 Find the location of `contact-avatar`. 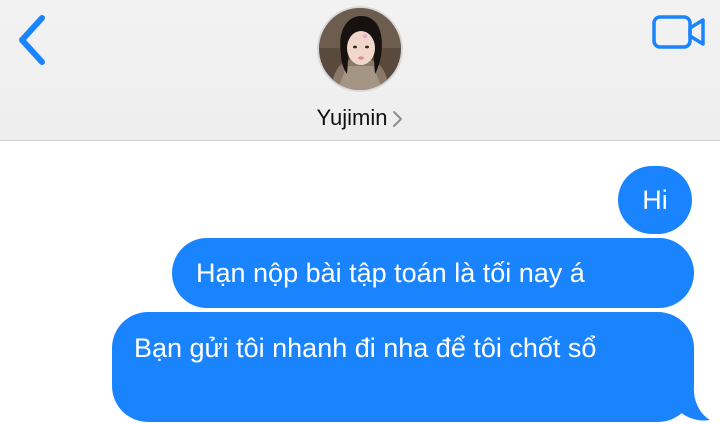

contact-avatar is located at coordinates (360, 49).